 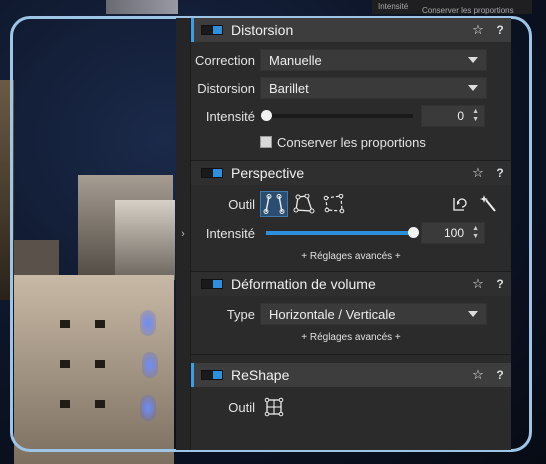 I want to click on perspective-tool-label: Outil, so click(x=241, y=204).